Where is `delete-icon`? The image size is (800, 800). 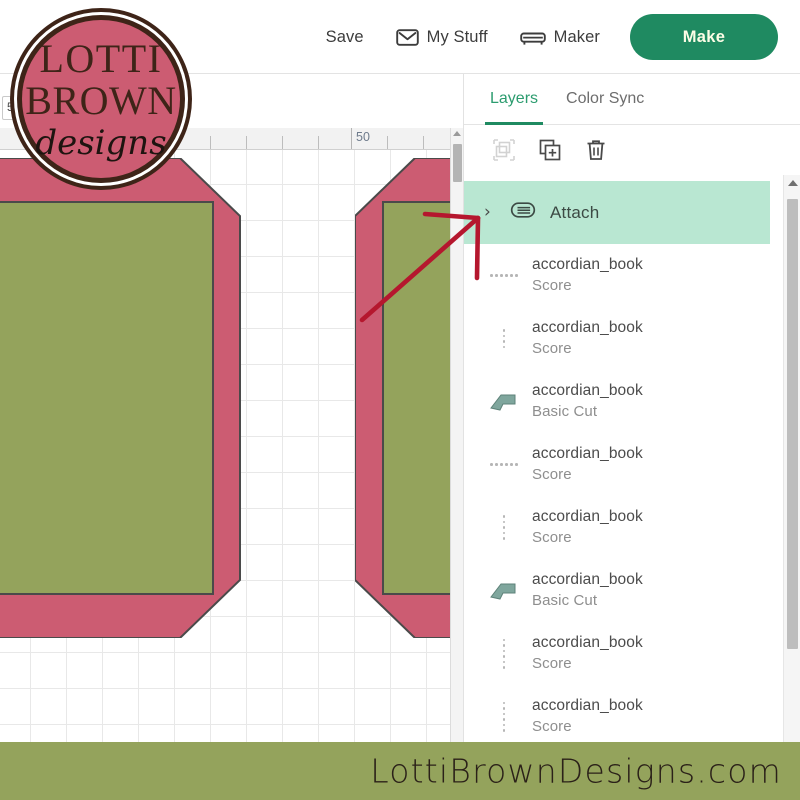 delete-icon is located at coordinates (596, 150).